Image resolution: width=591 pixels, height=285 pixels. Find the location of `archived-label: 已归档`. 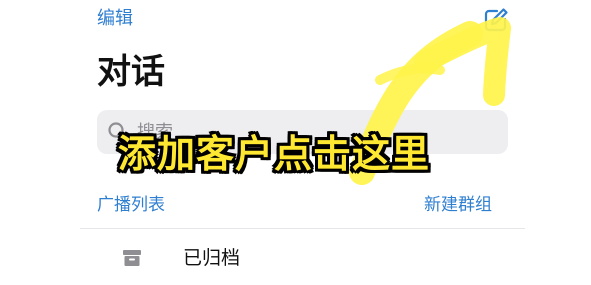

archived-label: 已归档 is located at coordinates (212, 258).